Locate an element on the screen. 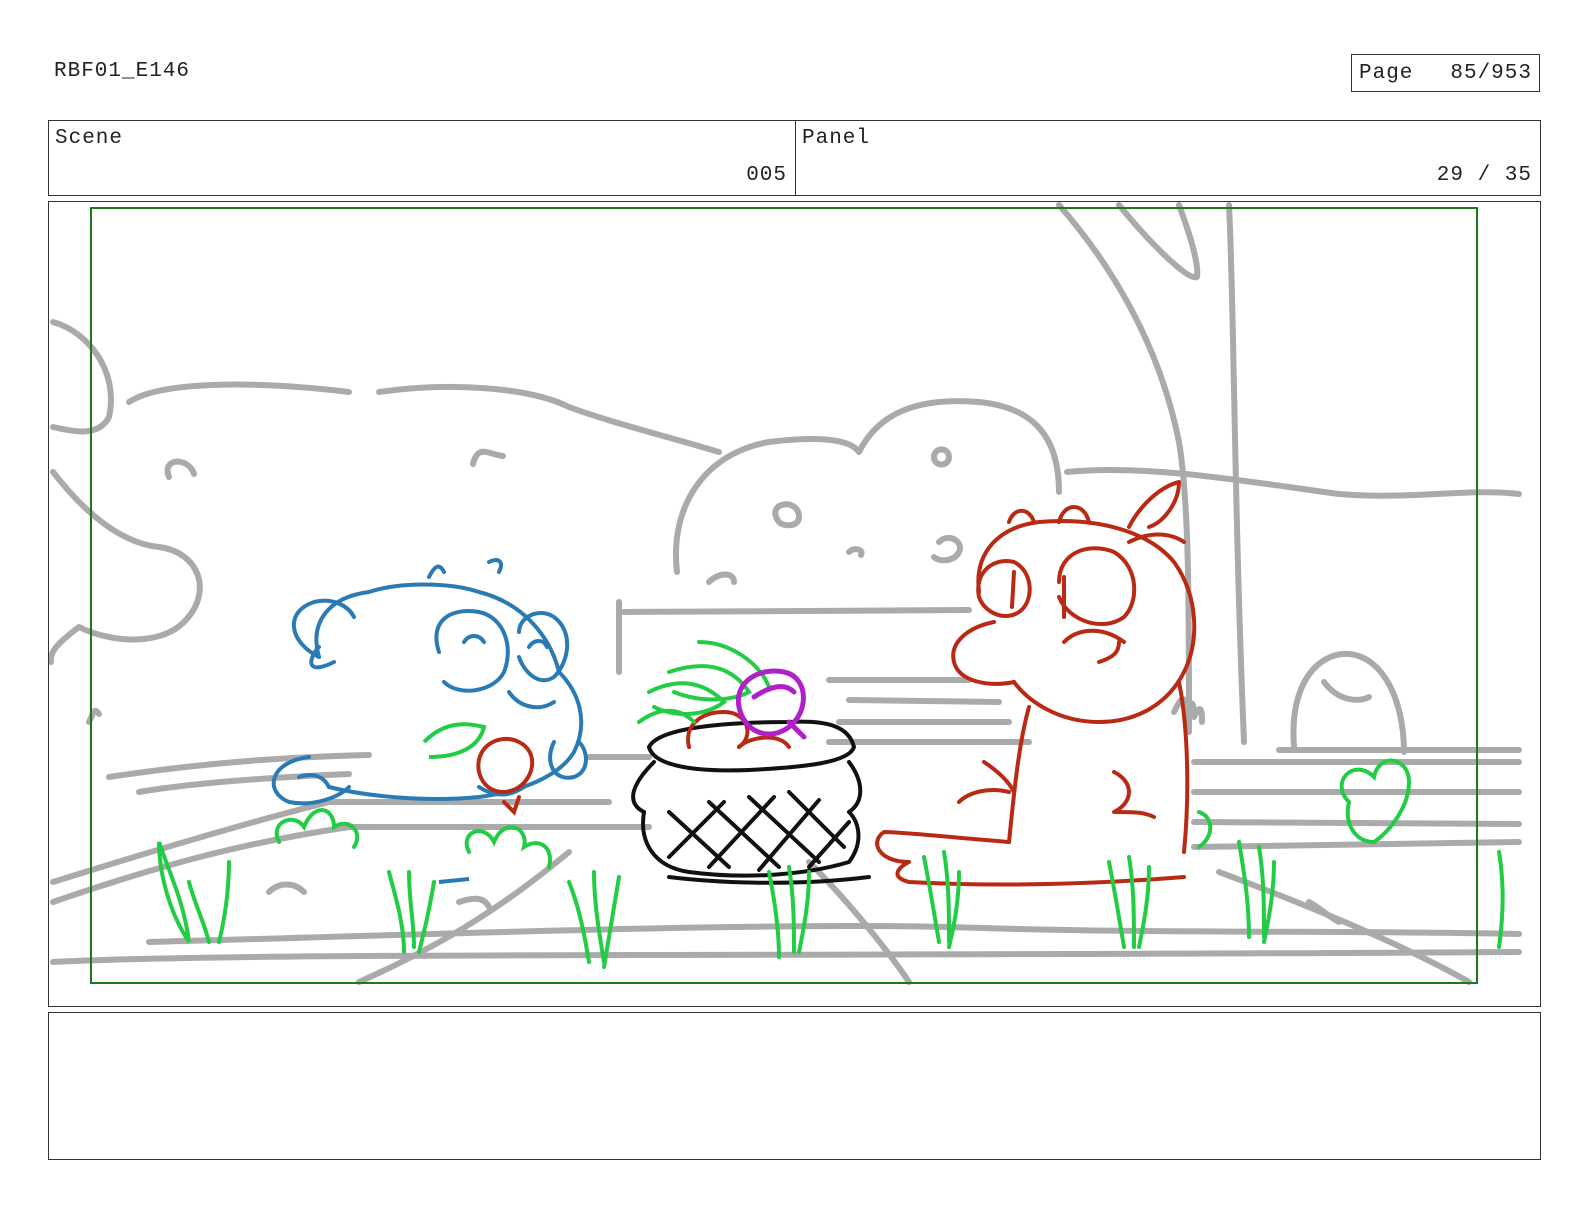 The image size is (1584, 1224). notes-box is located at coordinates (794, 1086).